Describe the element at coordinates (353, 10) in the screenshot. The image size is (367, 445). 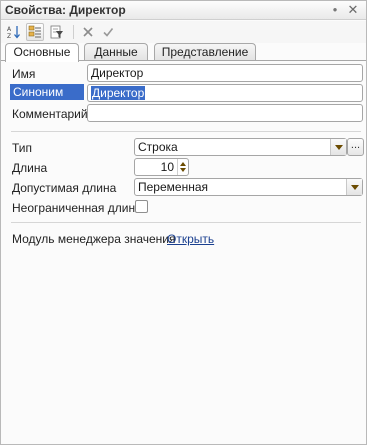
I see `close-icon: ✕` at that location.